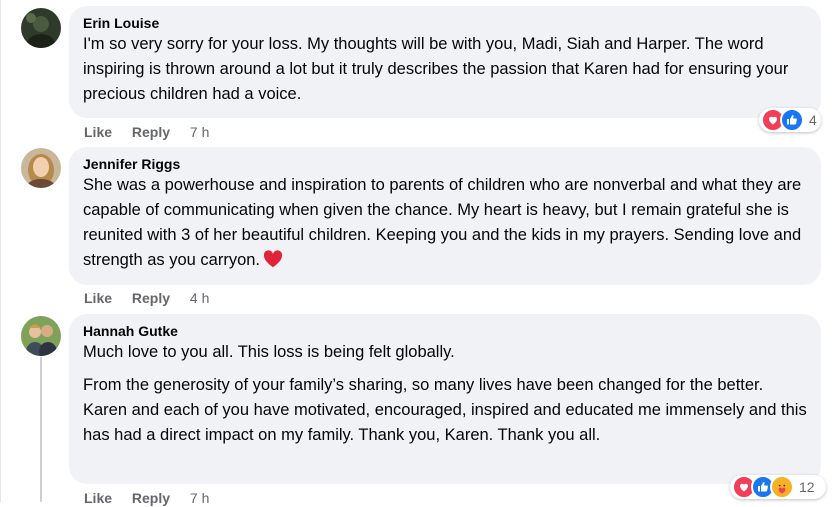 The width and height of the screenshot is (838, 507). I want to click on reaction-summary: 4, so click(790, 120).